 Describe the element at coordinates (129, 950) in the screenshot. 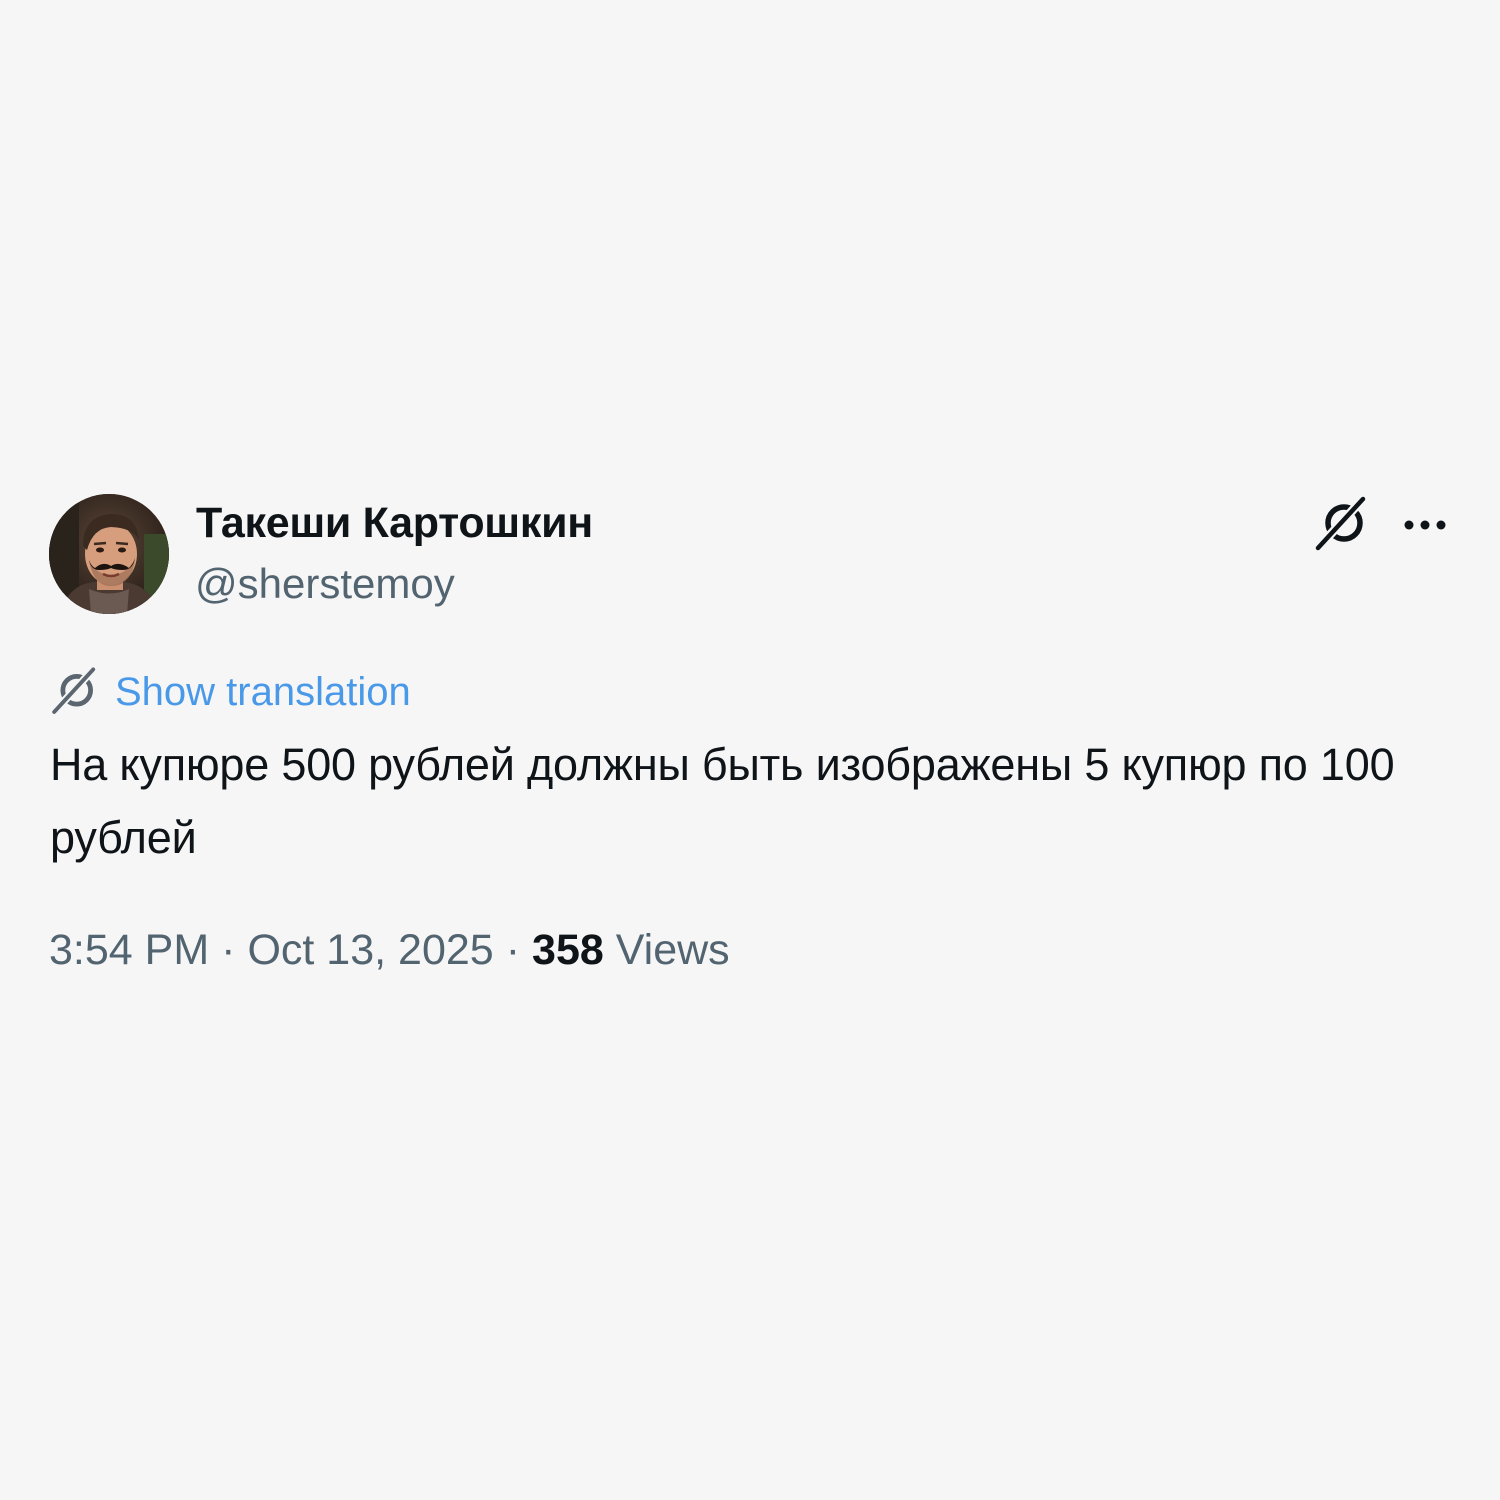

I see `tweet-time: 3:54 PM` at that location.